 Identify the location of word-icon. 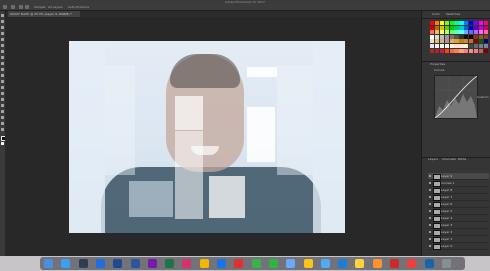
(135, 263).